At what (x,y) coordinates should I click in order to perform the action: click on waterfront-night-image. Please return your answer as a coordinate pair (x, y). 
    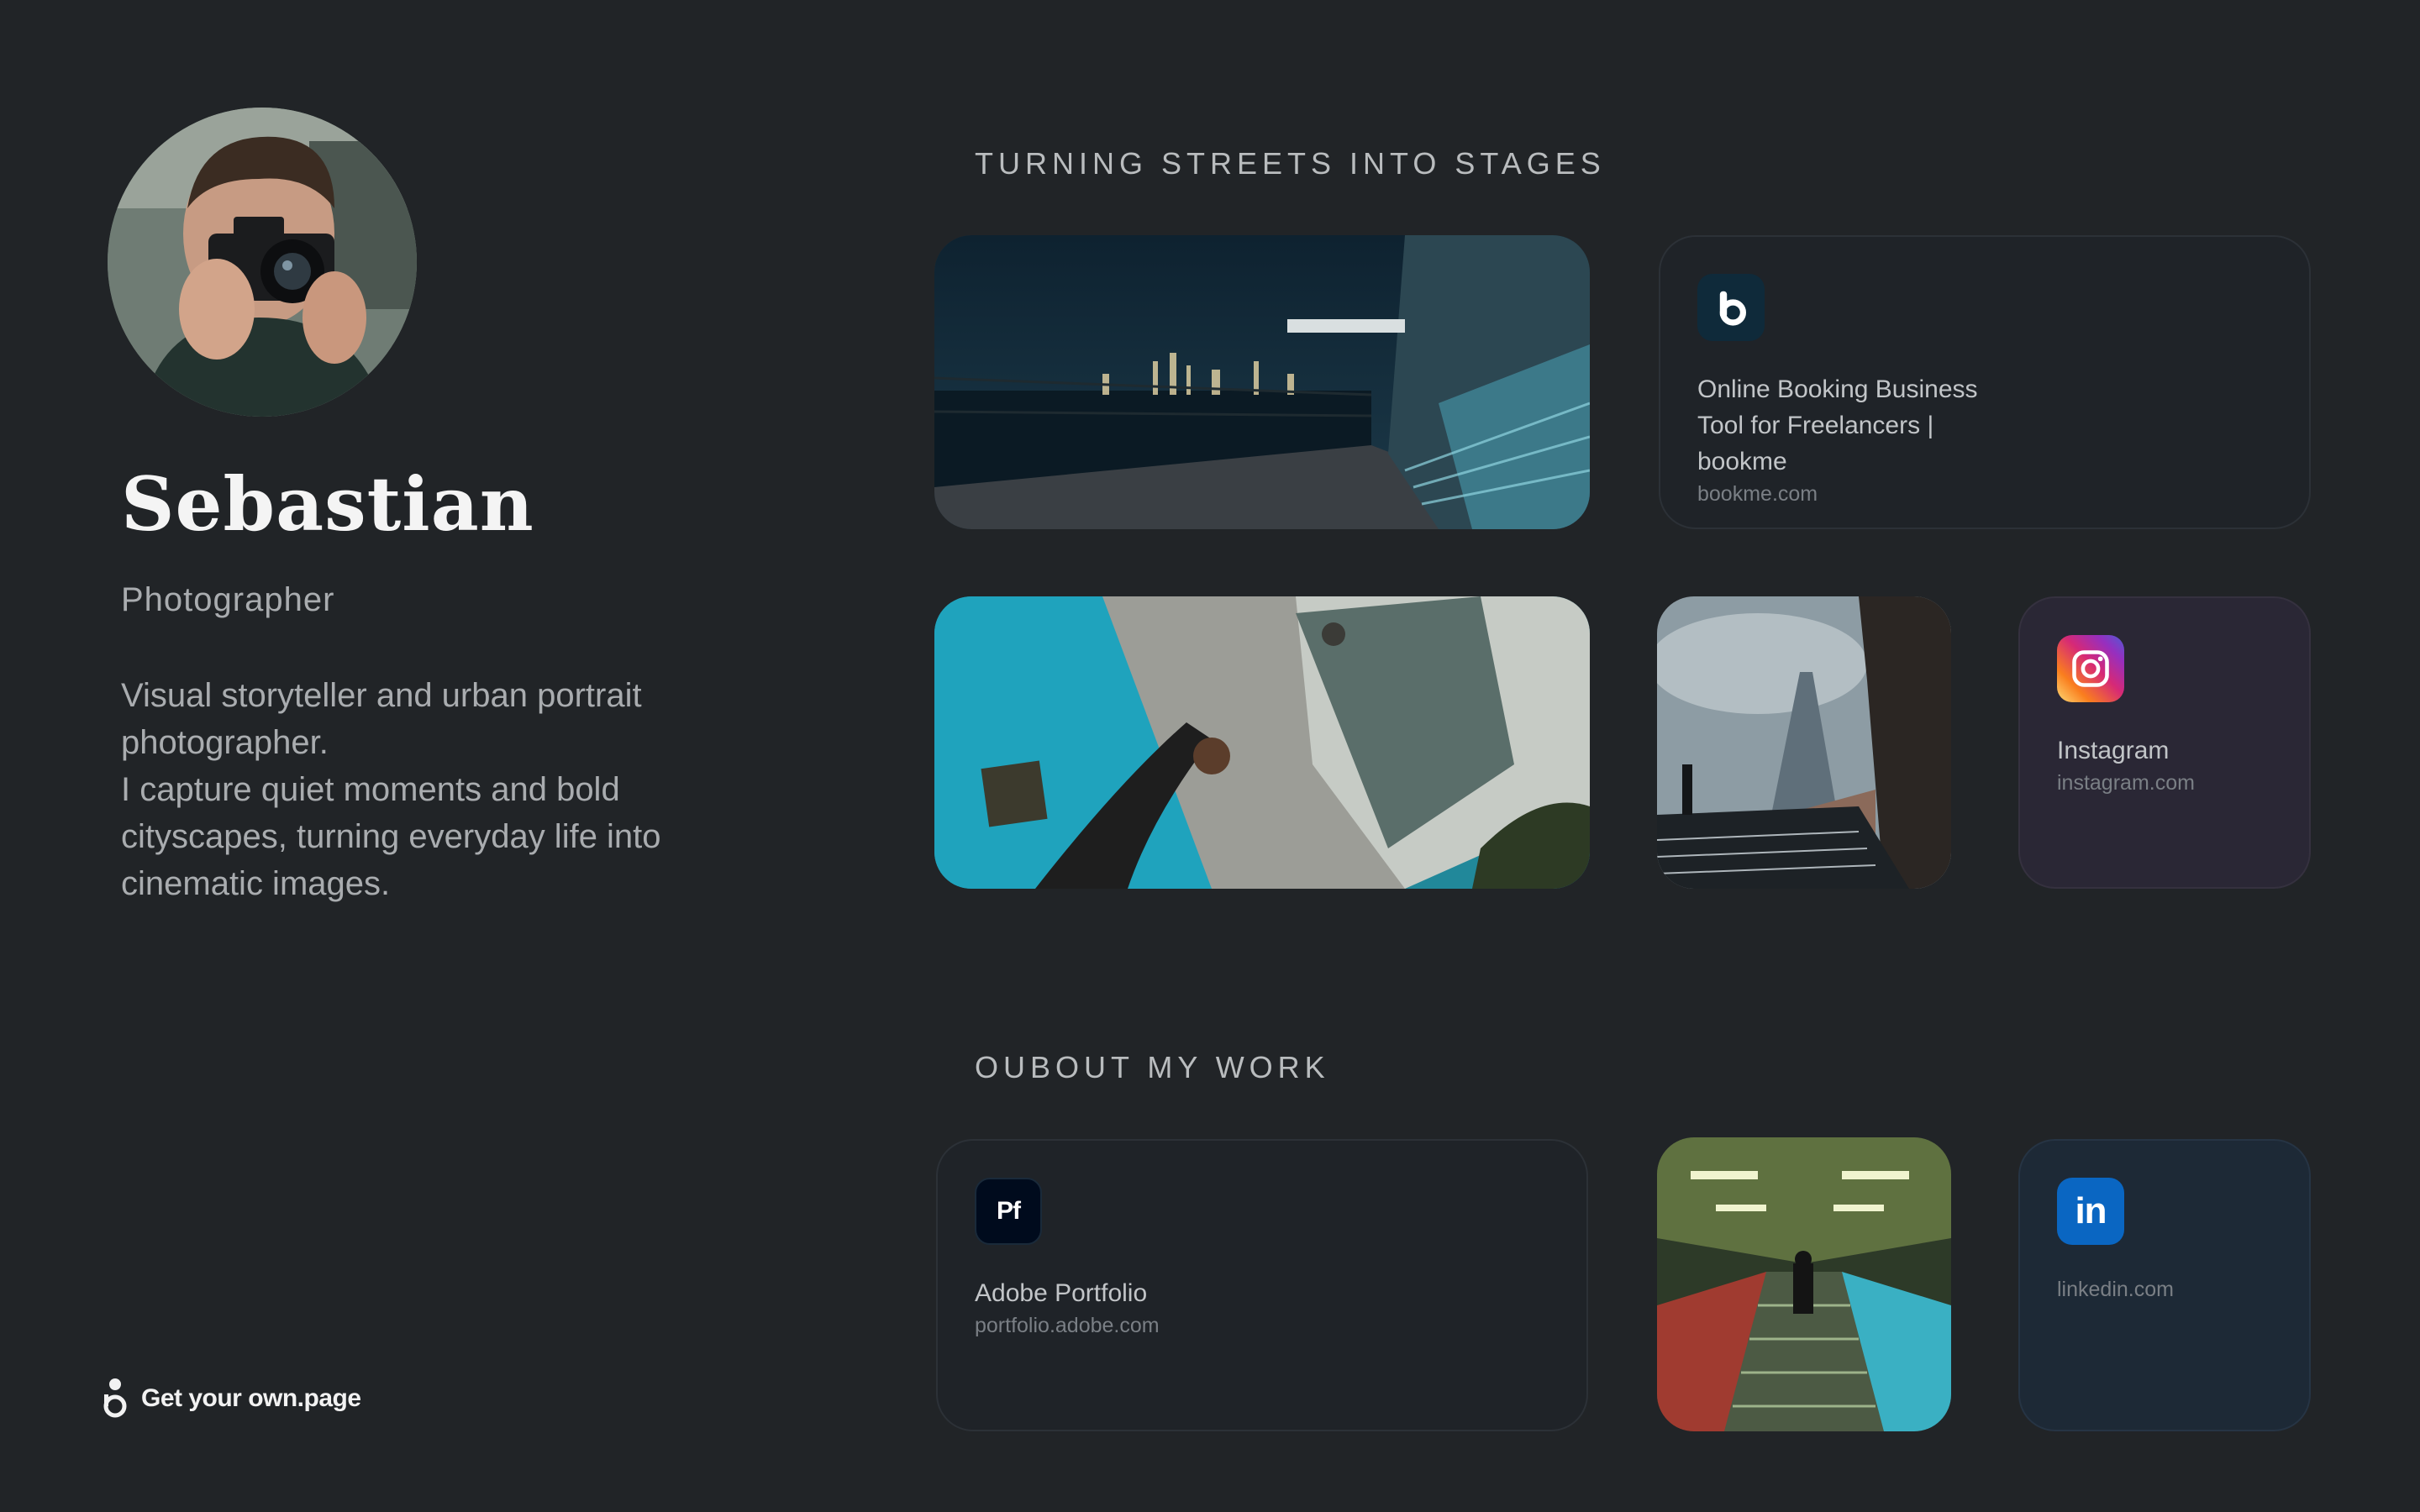
    Looking at the image, I should click on (1262, 382).